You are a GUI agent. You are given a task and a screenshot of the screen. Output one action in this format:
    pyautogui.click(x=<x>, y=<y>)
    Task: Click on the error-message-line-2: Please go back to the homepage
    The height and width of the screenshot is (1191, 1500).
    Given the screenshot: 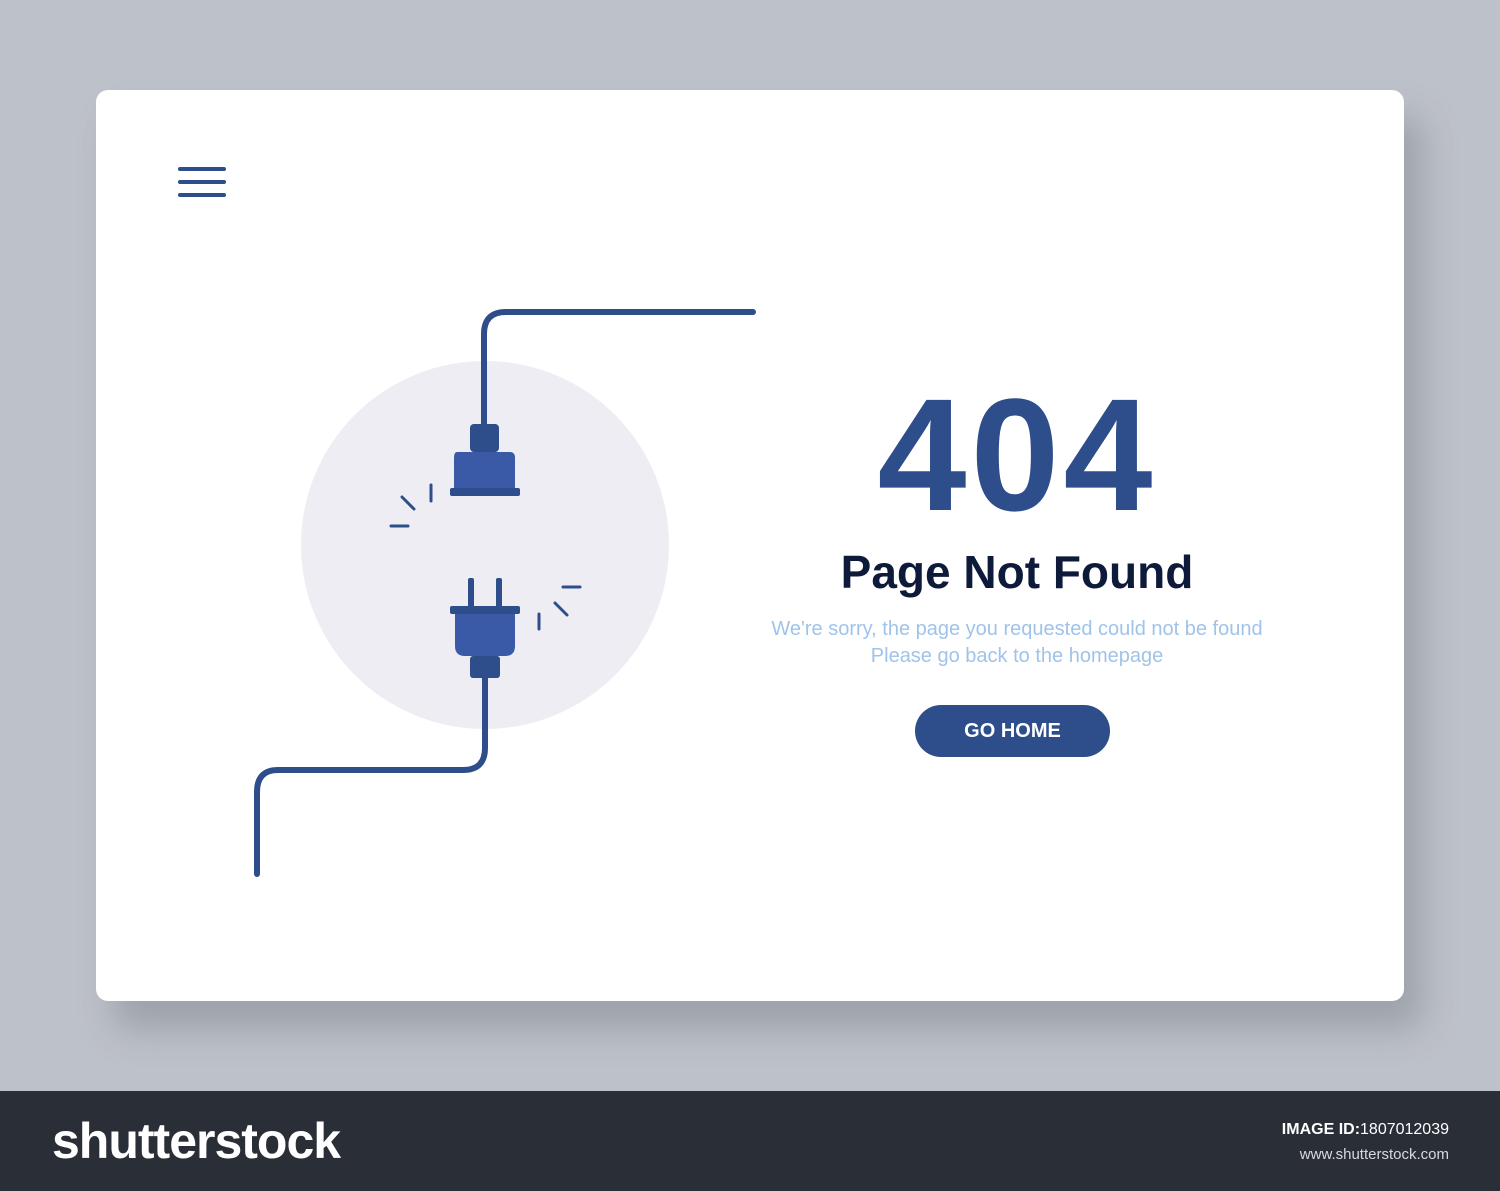 What is the action you would take?
    pyautogui.click(x=1017, y=656)
    